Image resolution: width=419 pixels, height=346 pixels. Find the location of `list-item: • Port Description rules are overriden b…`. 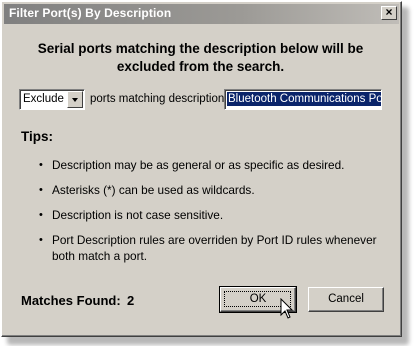

list-item: • Port Description rules are overriden b… is located at coordinates (211, 248).